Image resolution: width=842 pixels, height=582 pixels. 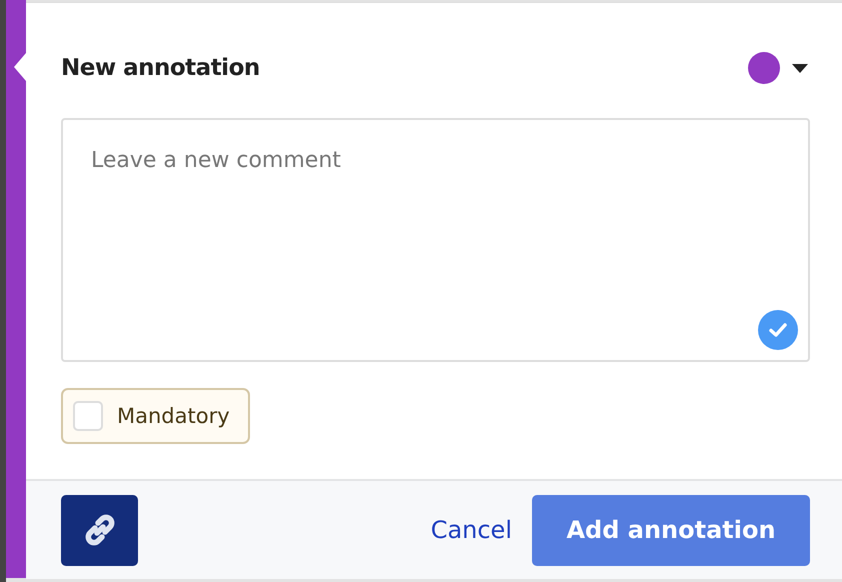 What do you see at coordinates (778, 68) in the screenshot?
I see `color-picker` at bounding box center [778, 68].